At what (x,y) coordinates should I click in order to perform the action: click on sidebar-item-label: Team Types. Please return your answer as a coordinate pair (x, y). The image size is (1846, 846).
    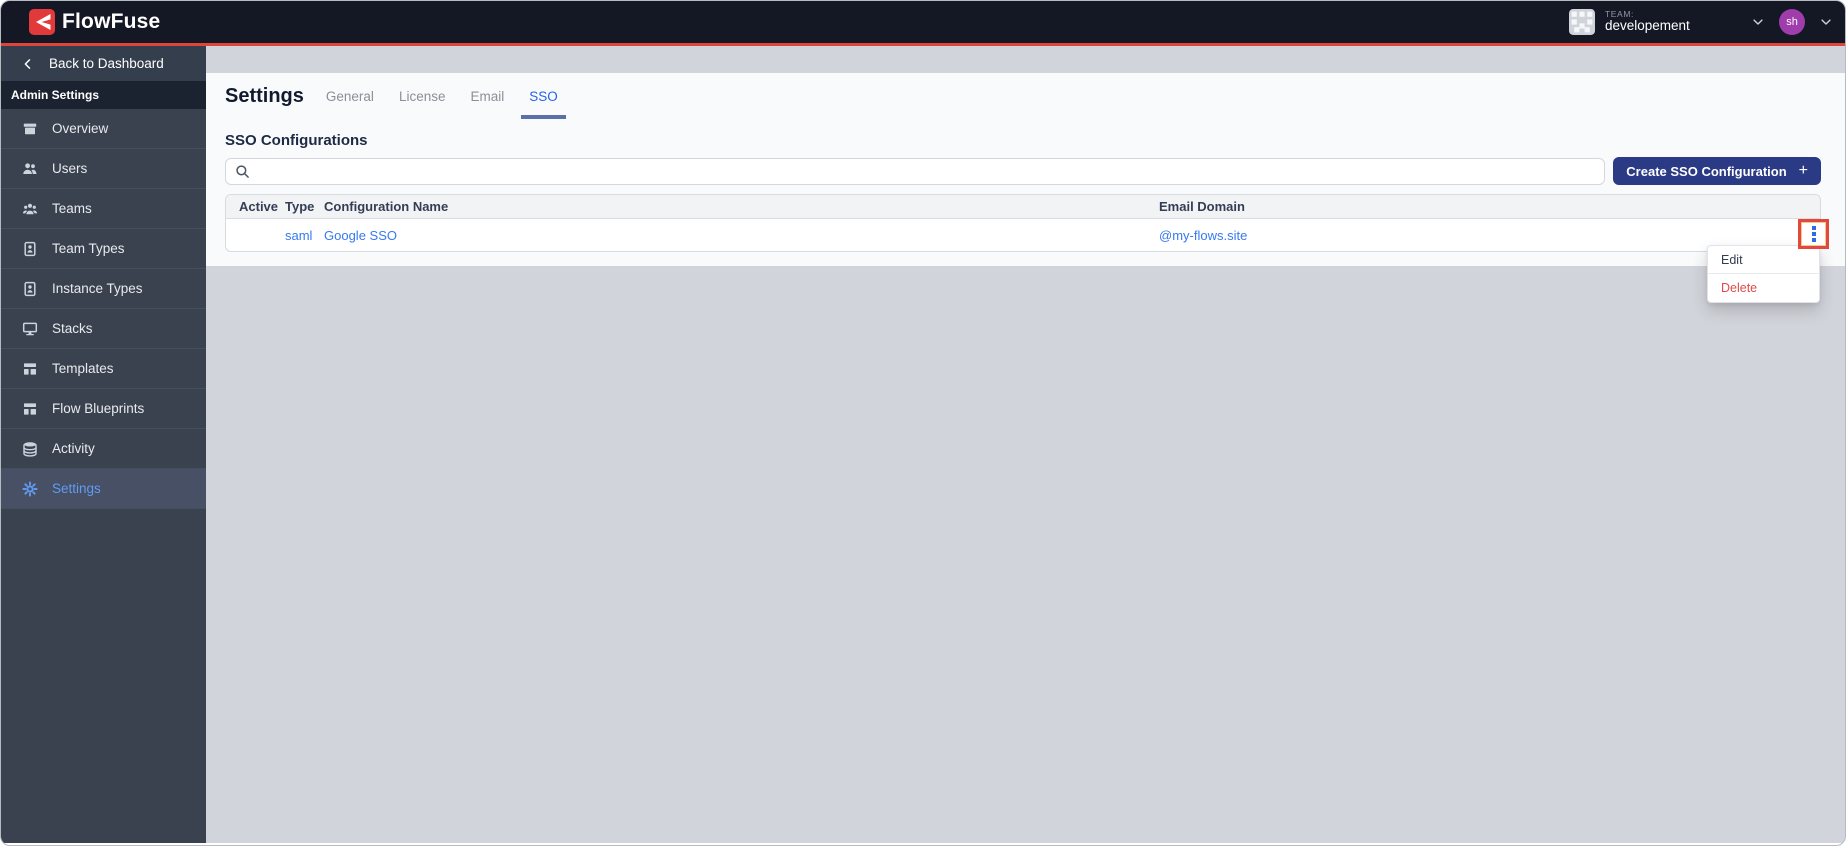
    Looking at the image, I should click on (88, 248).